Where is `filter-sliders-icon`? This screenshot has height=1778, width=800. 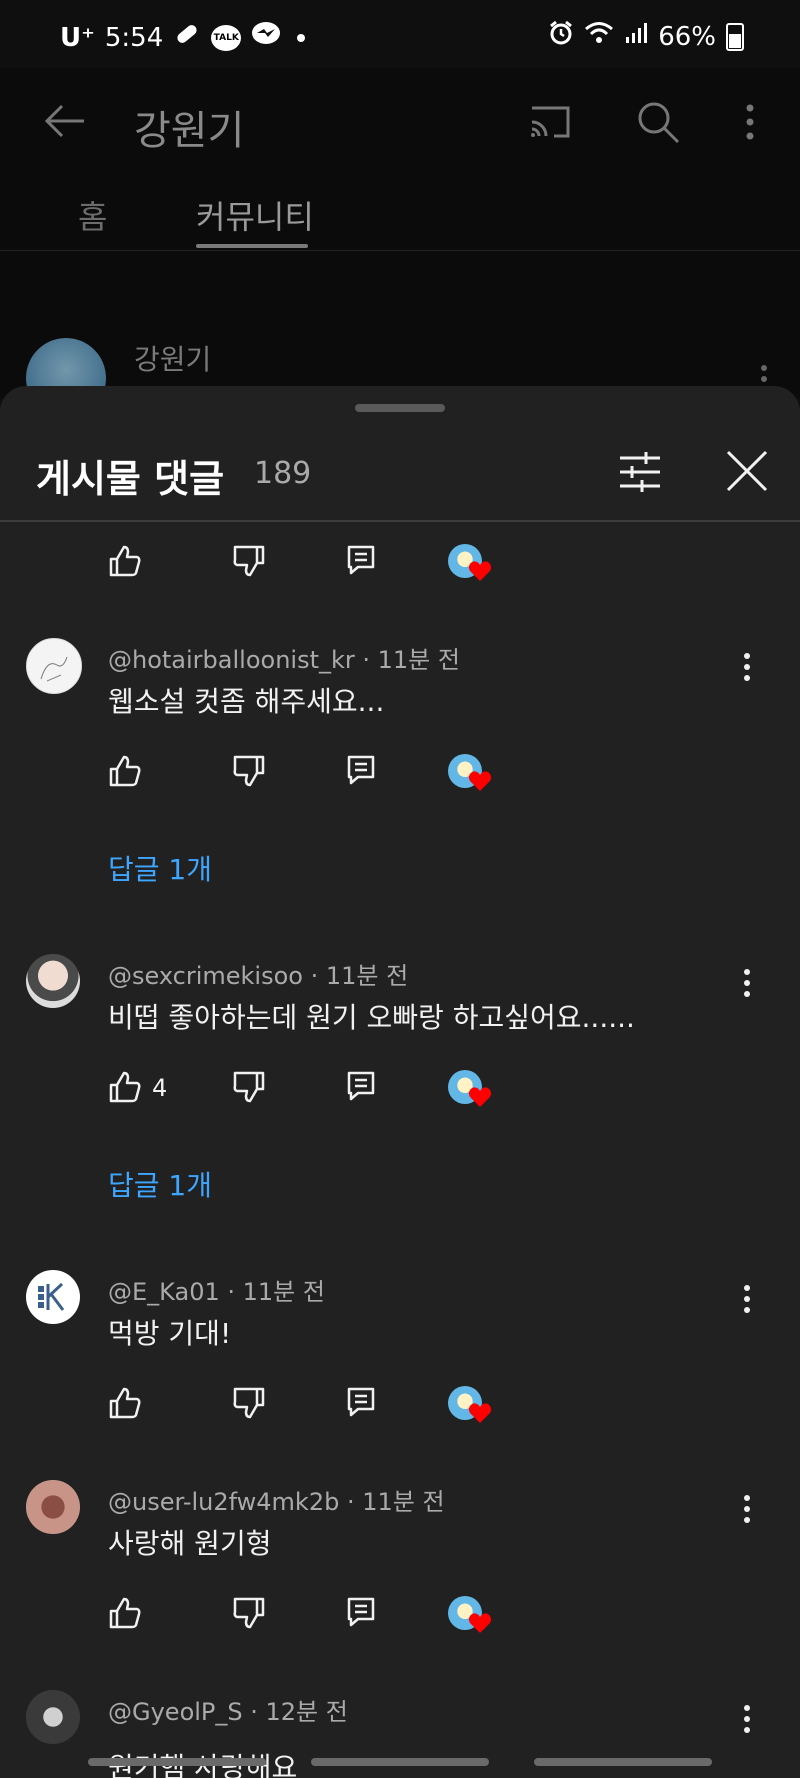 filter-sliders-icon is located at coordinates (640, 472).